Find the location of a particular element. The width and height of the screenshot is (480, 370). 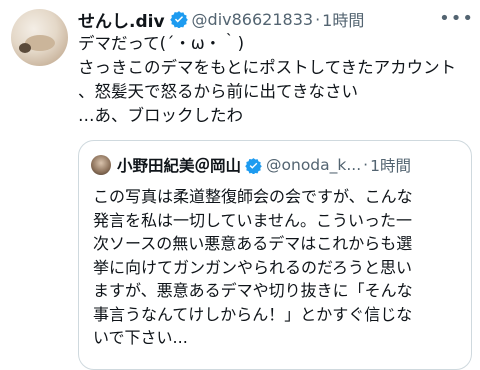

quoted-line: 次ソースの無い悪意あるデマはこれからも選 is located at coordinates (253, 243).